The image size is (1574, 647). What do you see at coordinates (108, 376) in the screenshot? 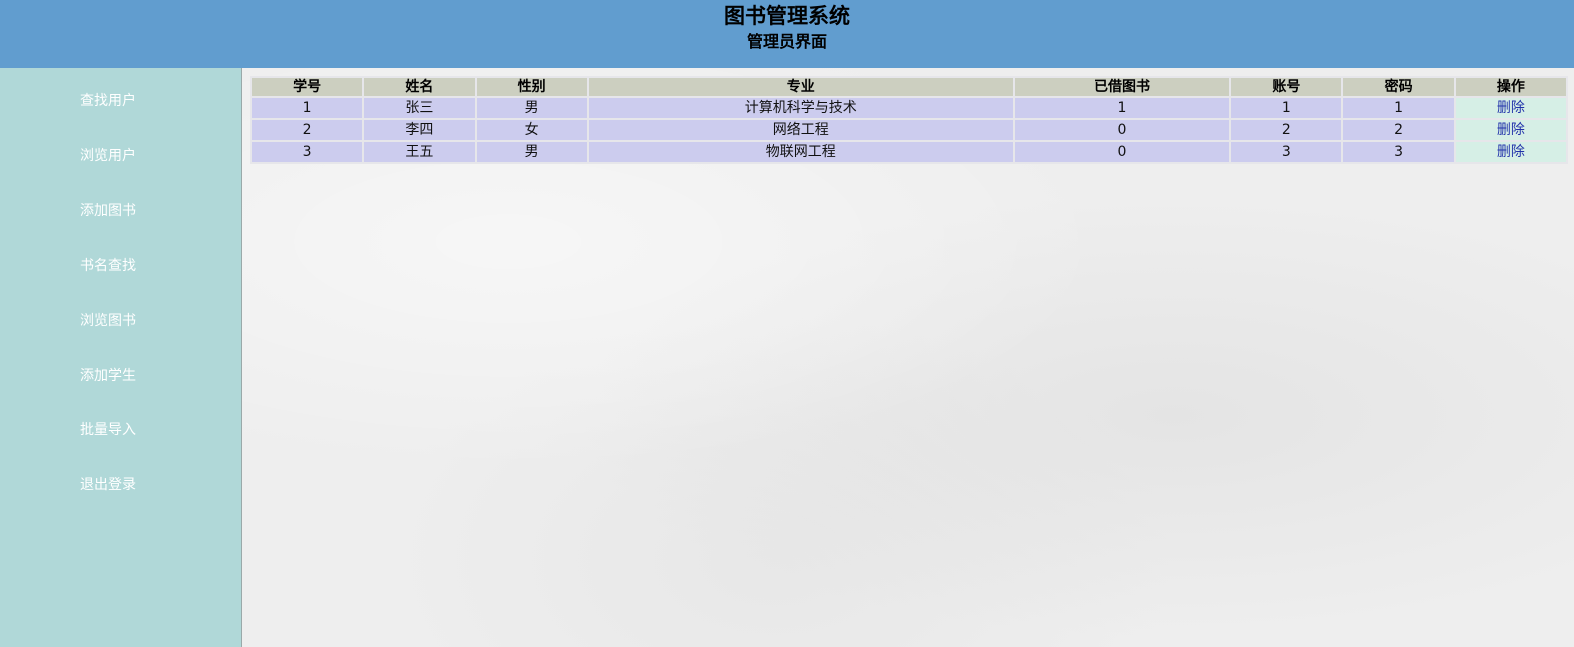
I see `sidebar-item-add-student: 添加学生` at bounding box center [108, 376].